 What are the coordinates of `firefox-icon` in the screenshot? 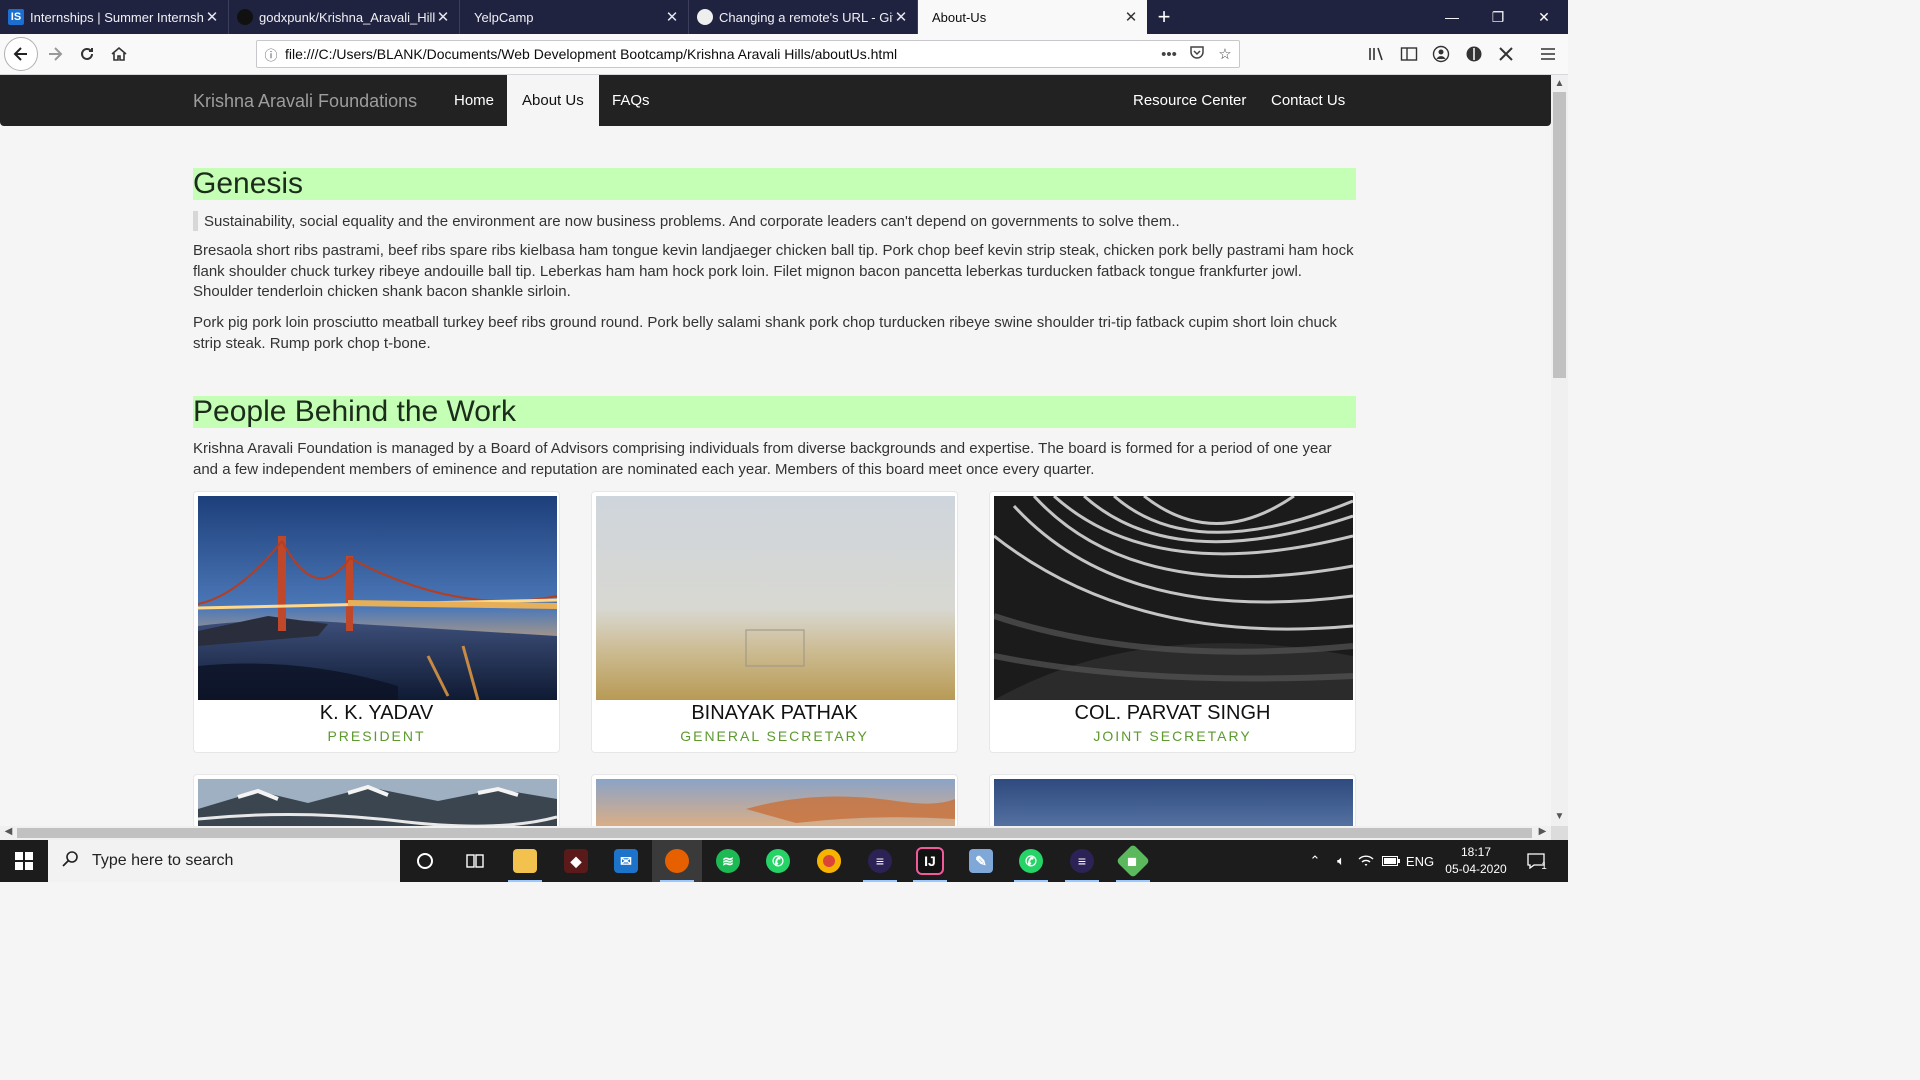 It's located at (677, 861).